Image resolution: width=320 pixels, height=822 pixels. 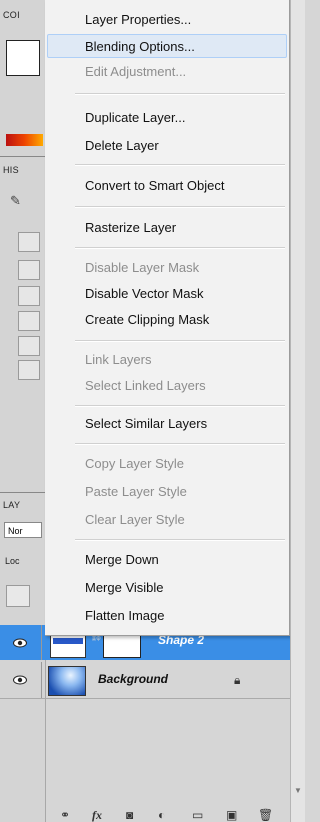 What do you see at coordinates (145, 815) in the screenshot?
I see `layers-bottom-toolbar: ⚭ fx ◙ ◐ ▭ ▣ 🗑︎` at bounding box center [145, 815].